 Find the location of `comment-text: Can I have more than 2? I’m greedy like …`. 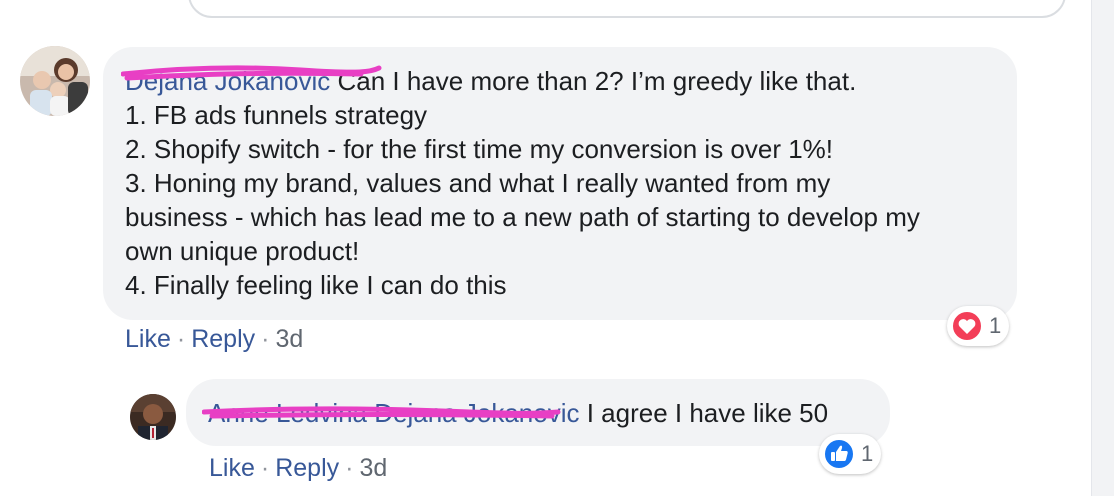

comment-text: Can I have more than 2? I’m greedy like … is located at coordinates (597, 81).